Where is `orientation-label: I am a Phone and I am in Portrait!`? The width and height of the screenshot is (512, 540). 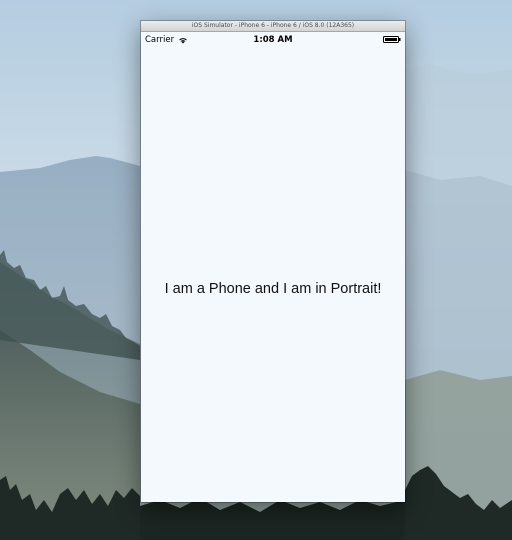 orientation-label: I am a Phone and I am in Portrait! is located at coordinates (273, 289).